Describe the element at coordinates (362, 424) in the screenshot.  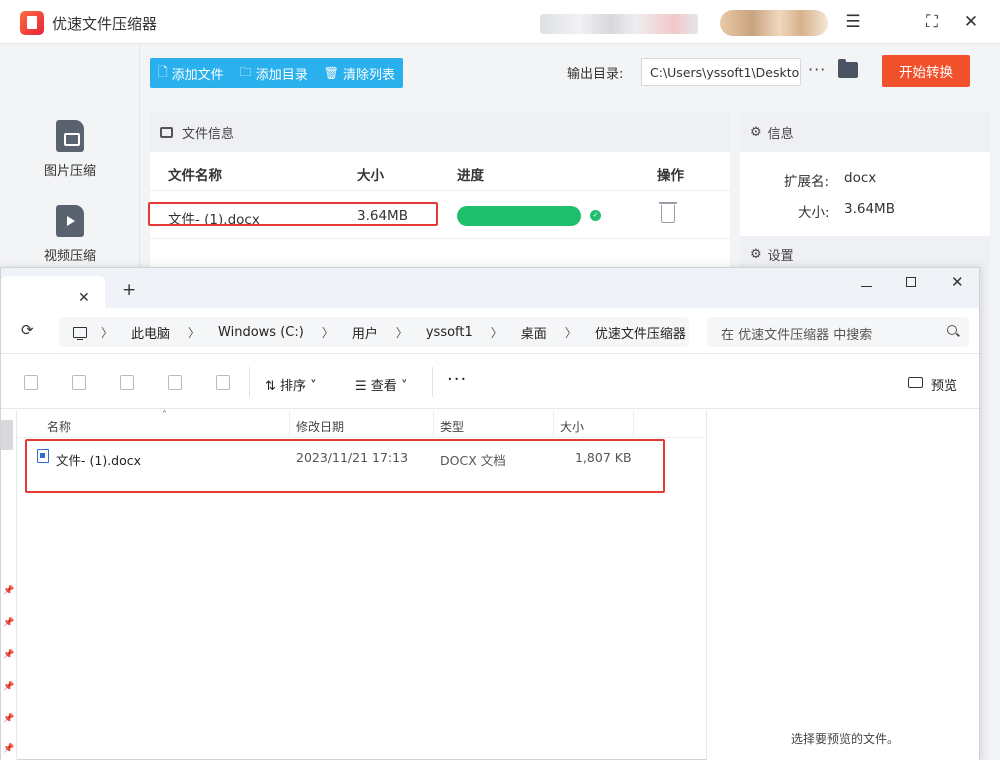
I see `file-list-header: ˄ 名称 修改日期 类型 大小` at that location.